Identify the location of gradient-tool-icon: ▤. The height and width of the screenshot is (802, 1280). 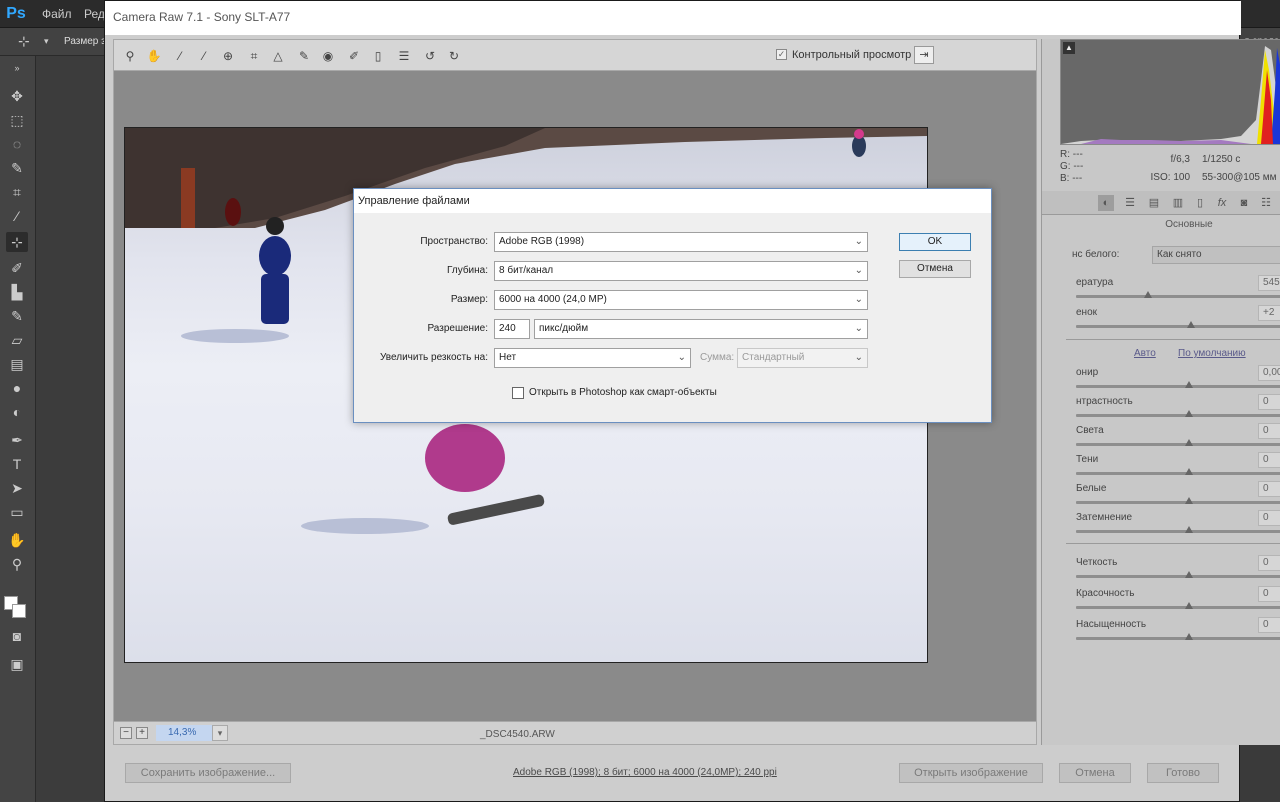
(17, 364).